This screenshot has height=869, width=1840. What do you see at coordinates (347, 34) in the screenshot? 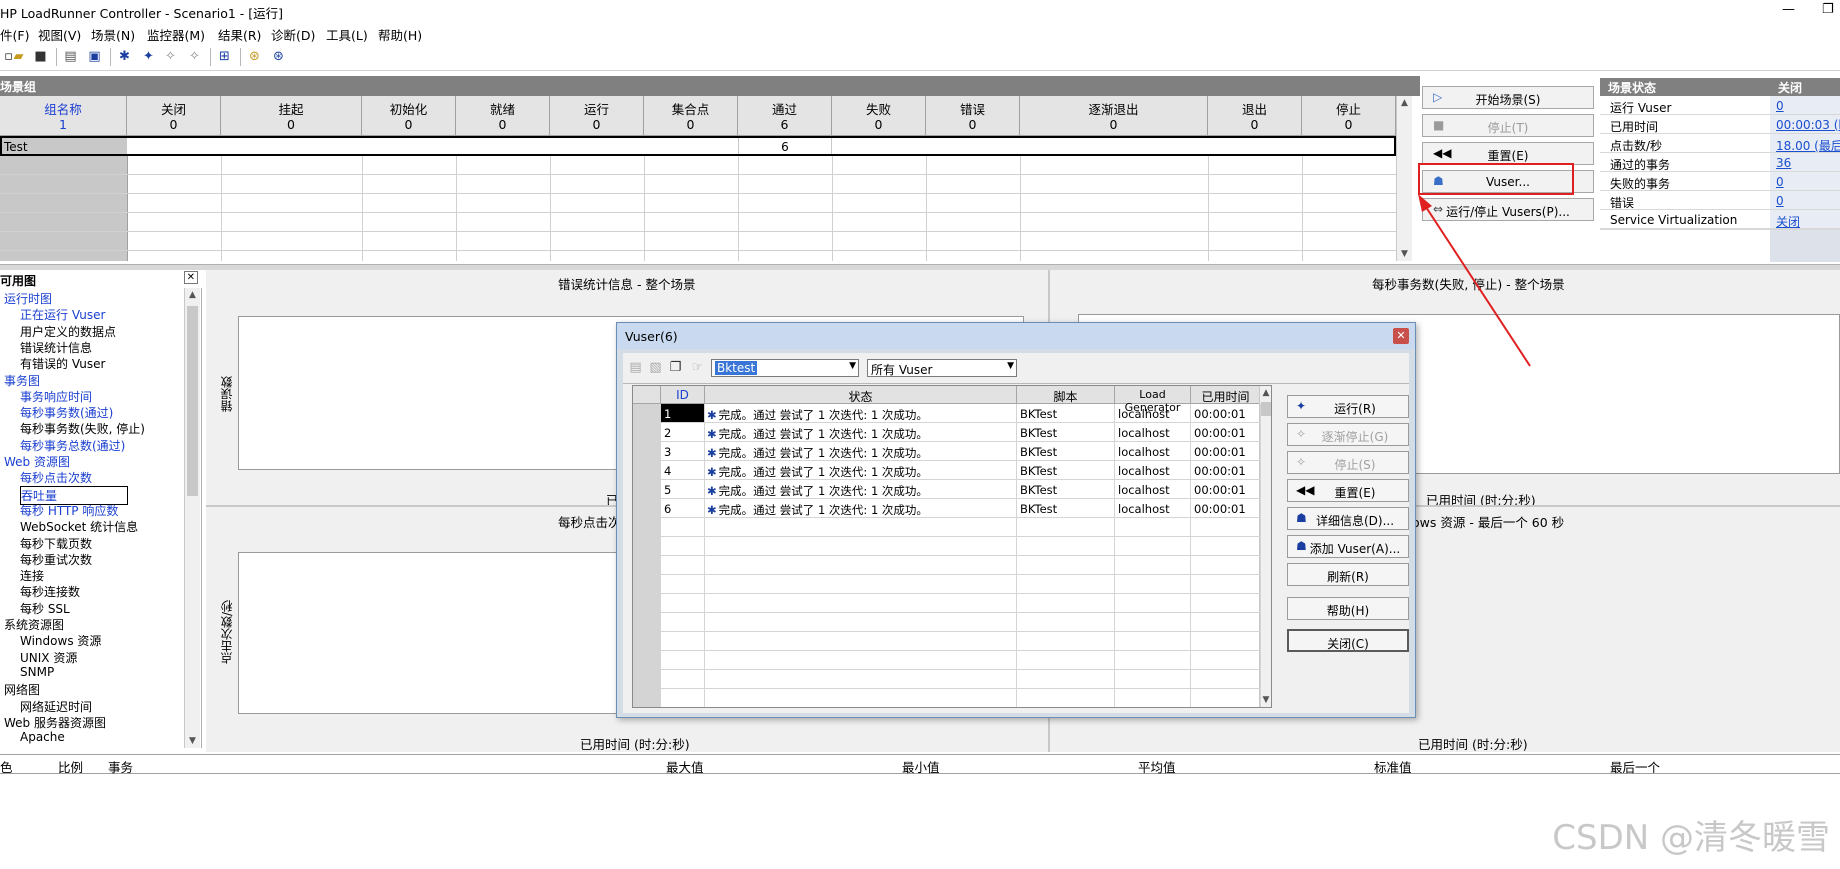
I see `menu-tools: 工具(L)` at bounding box center [347, 34].